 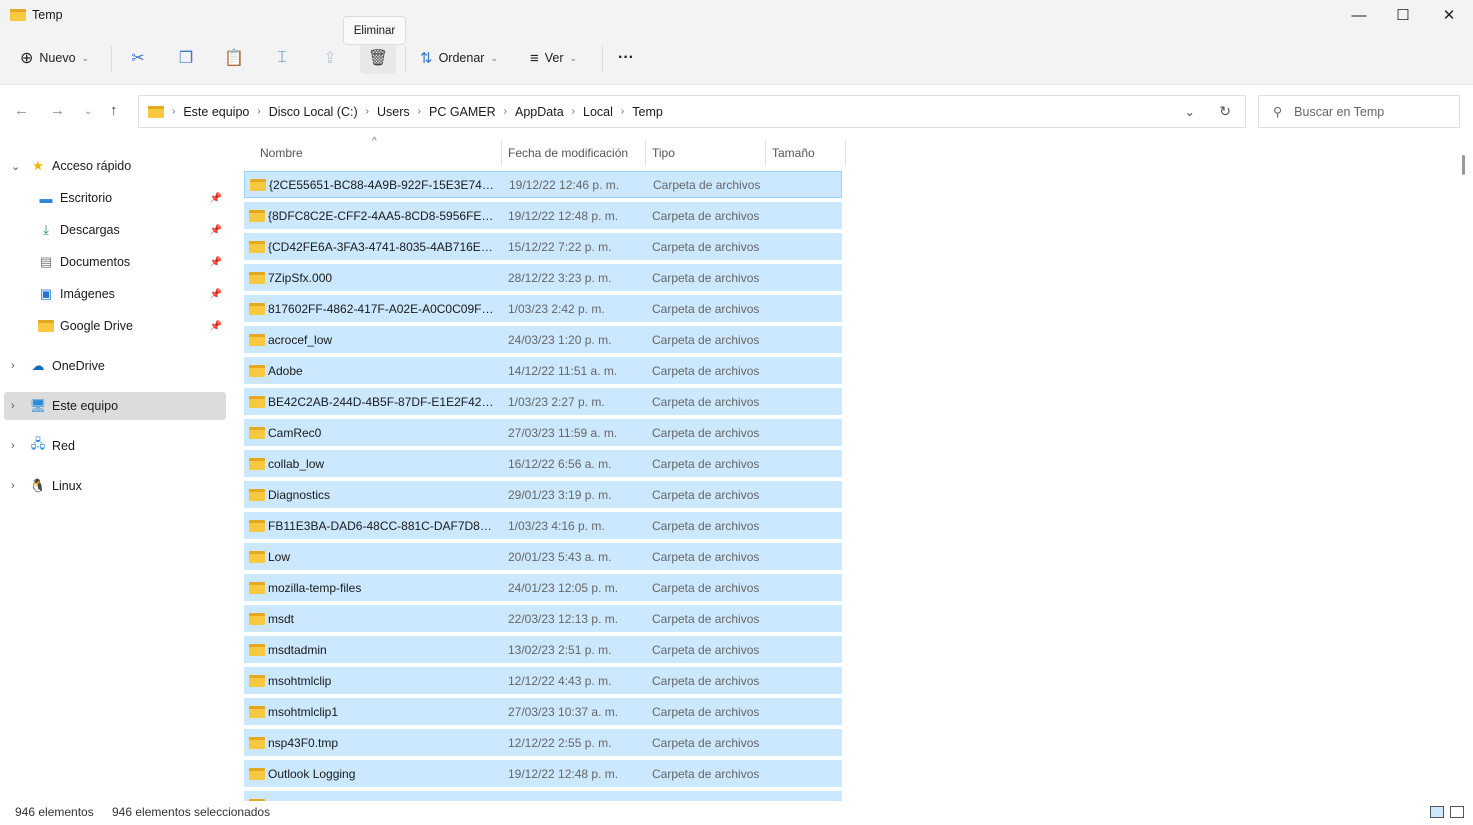 I want to click on sidebar-item-images: ▣ Imágenes 📌, so click(x=115, y=294).